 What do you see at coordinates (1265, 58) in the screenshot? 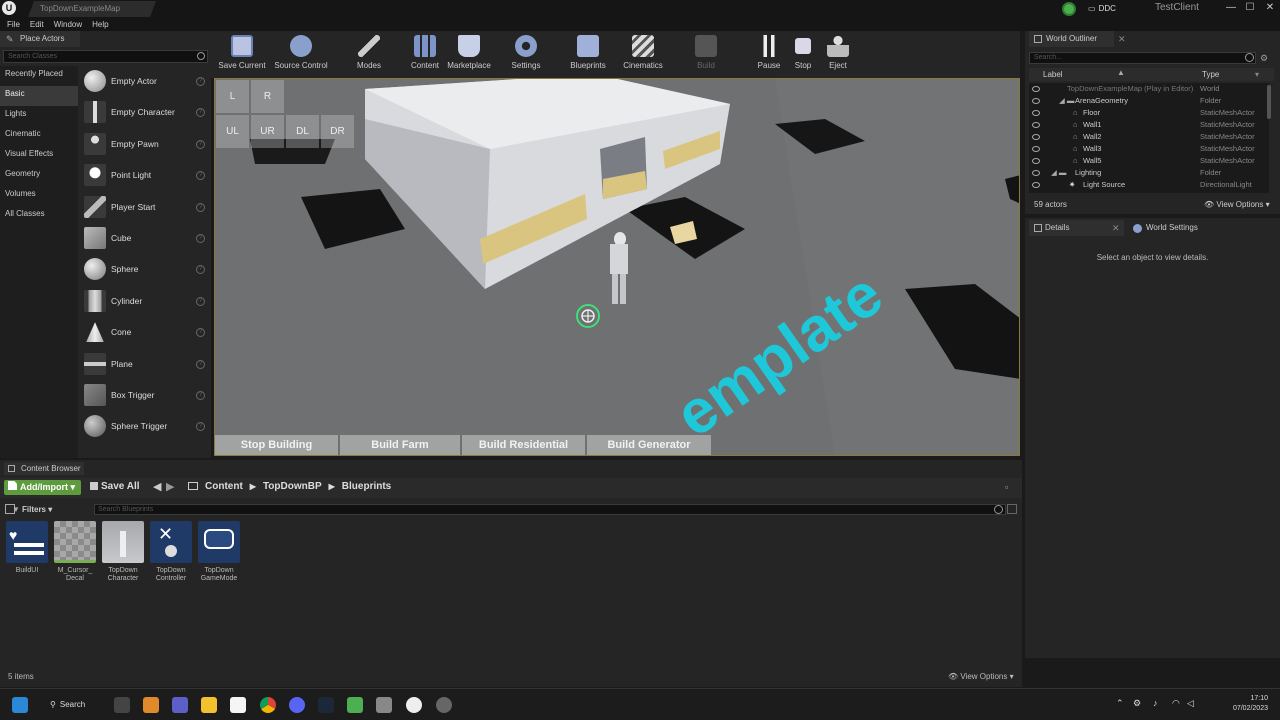
I see `settings-gear-icon: ⚙` at bounding box center [1265, 58].